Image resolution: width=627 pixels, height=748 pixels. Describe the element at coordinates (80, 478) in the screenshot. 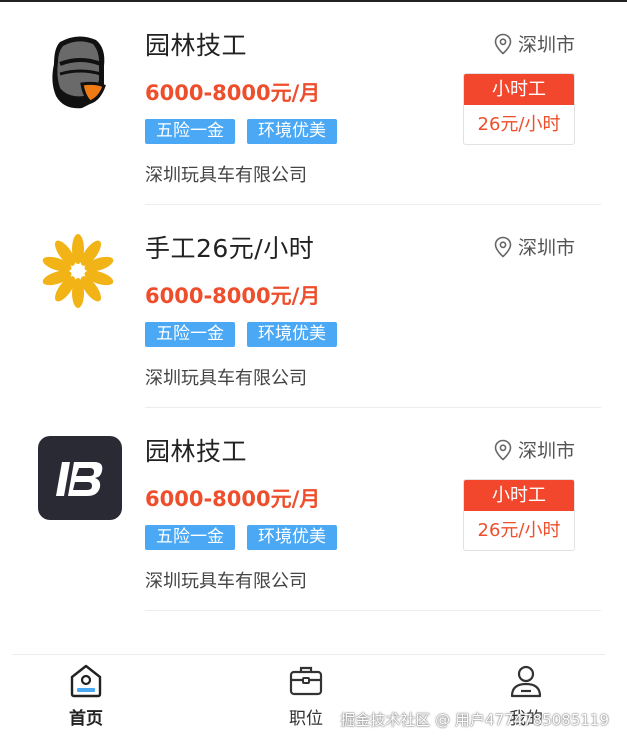

I see `ib-logo-icon` at that location.